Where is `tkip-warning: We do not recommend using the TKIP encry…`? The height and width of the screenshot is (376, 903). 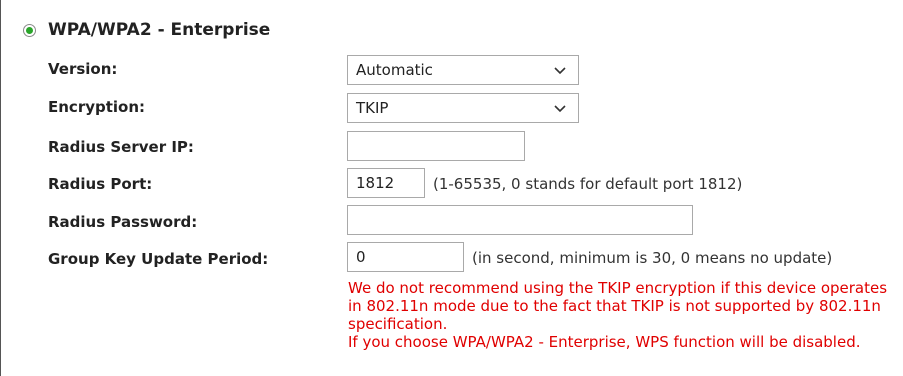
tkip-warning: We do not recommend using the TKIP encry… is located at coordinates (618, 306).